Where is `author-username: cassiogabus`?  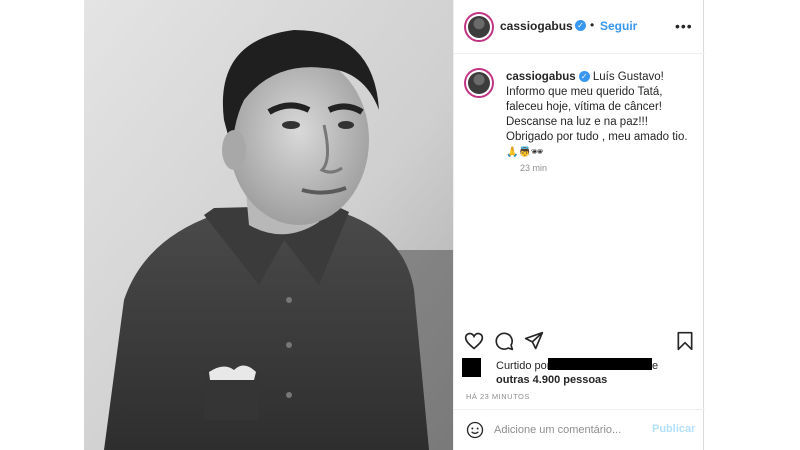
author-username: cassiogabus is located at coordinates (536, 26).